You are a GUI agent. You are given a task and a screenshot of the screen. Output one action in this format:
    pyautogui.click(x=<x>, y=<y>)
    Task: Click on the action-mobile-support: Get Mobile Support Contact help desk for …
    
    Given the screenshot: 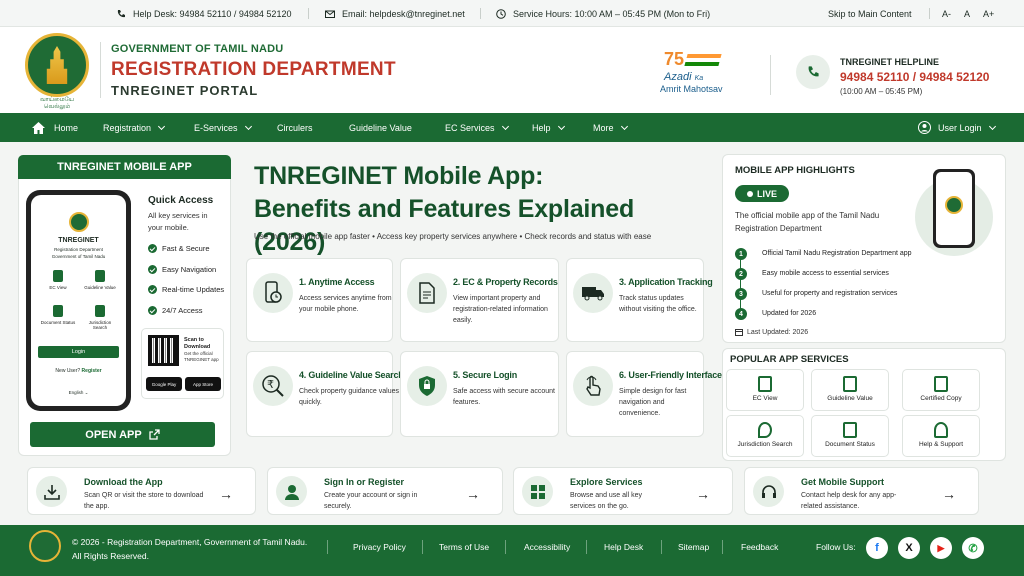 What is the action you would take?
    pyautogui.click(x=861, y=491)
    